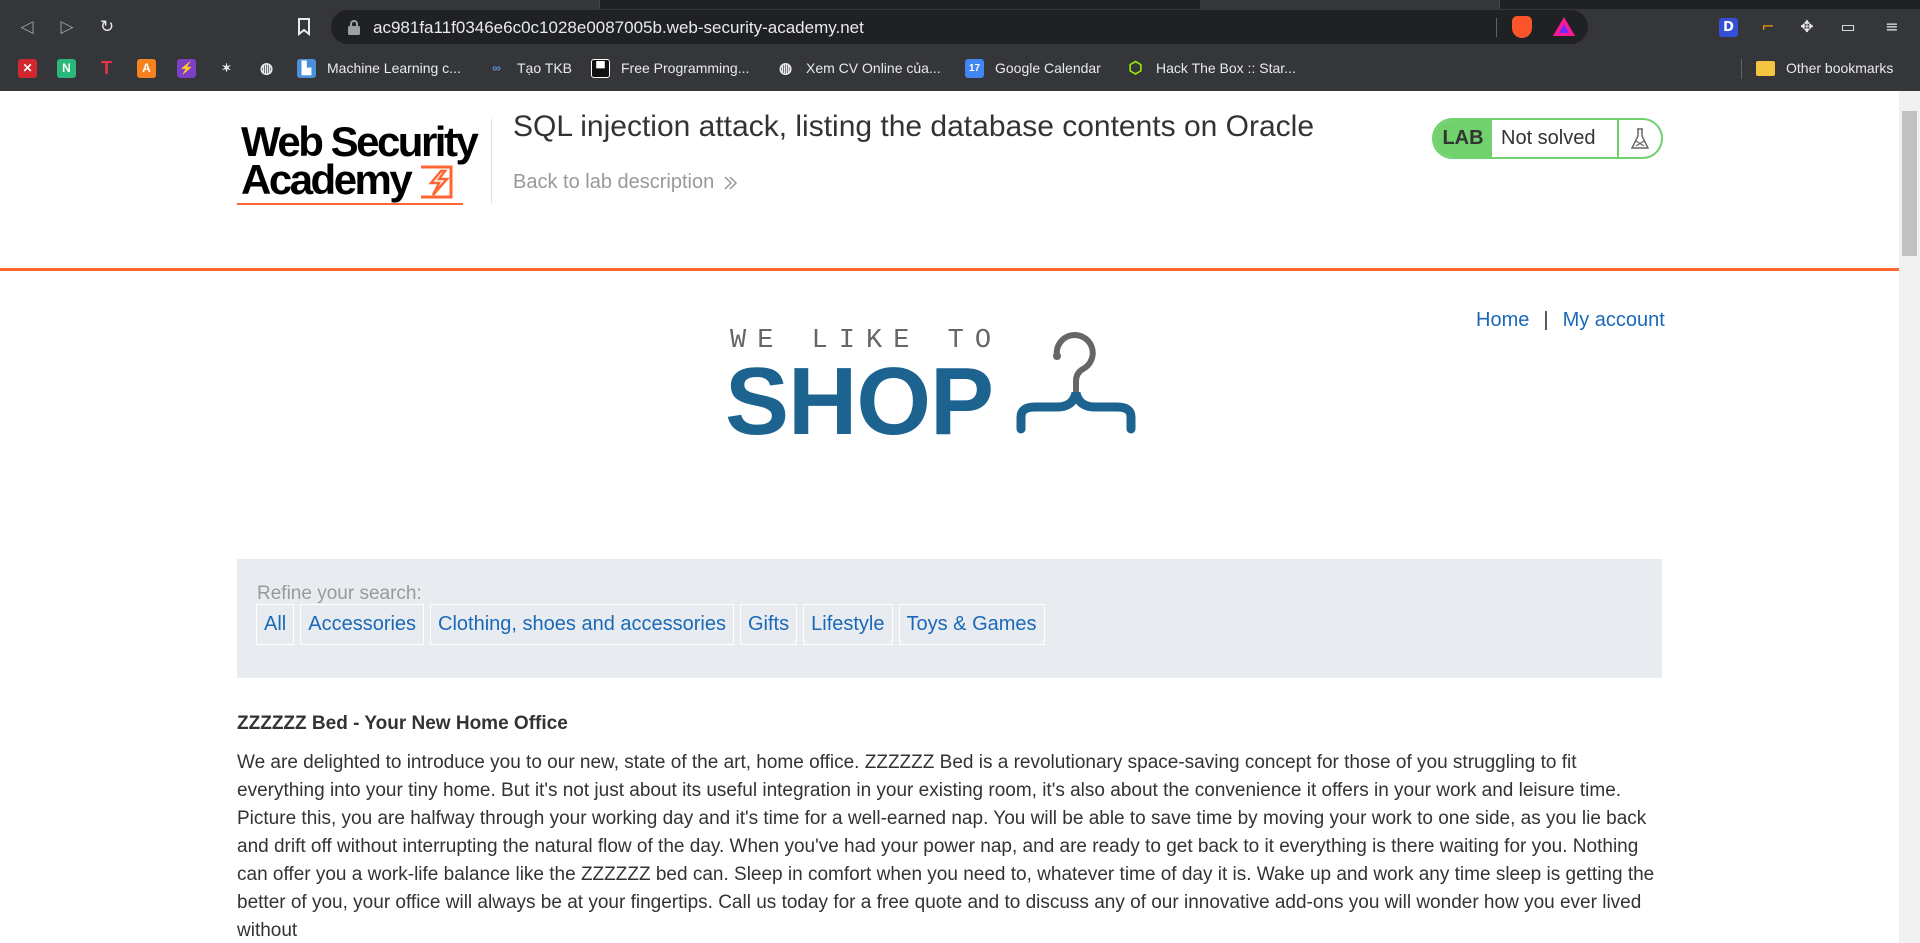  What do you see at coordinates (437, 182) in the screenshot?
I see `logo-lightning-icon` at bounding box center [437, 182].